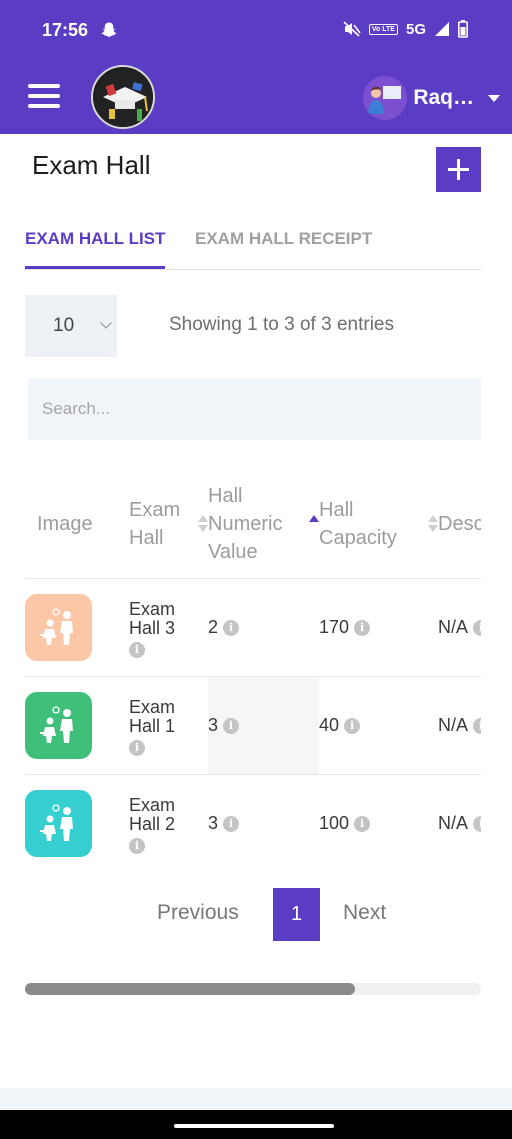 This screenshot has height=1139, width=512. Describe the element at coordinates (314, 524) in the screenshot. I see `sort-ascending-icon` at that location.